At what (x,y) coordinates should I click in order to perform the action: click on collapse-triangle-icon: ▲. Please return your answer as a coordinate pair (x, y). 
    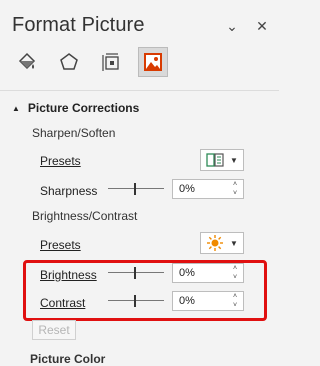
    Looking at the image, I should click on (16, 108).